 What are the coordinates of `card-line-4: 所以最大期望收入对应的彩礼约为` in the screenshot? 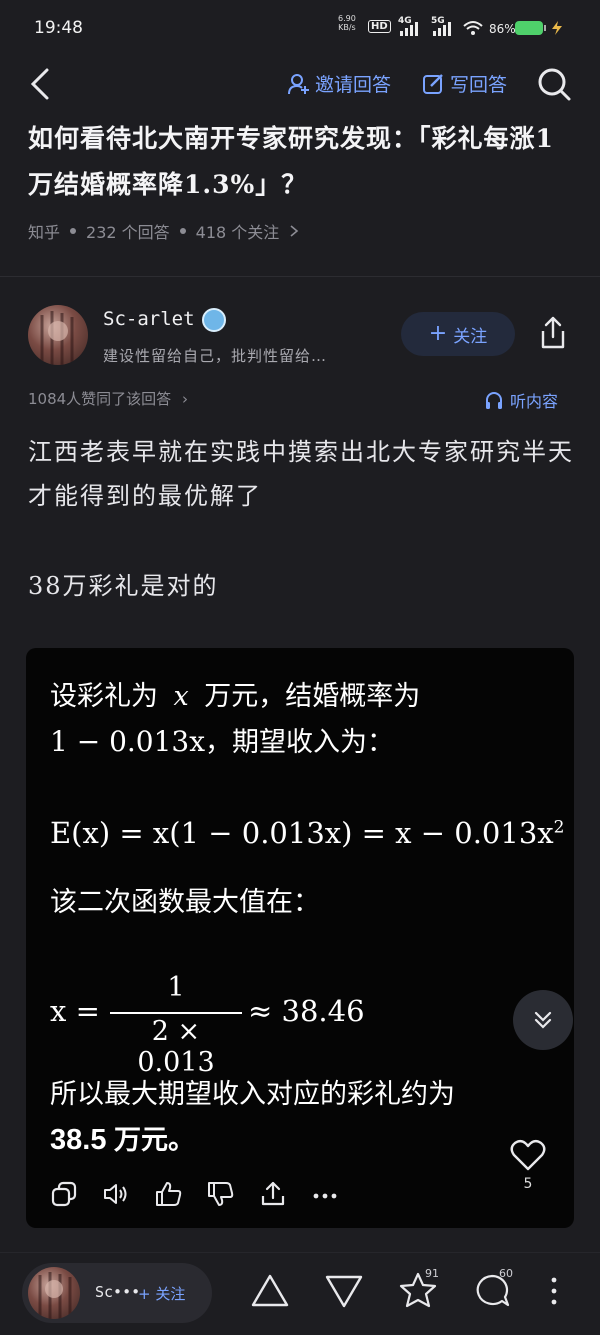 It's located at (252, 1094).